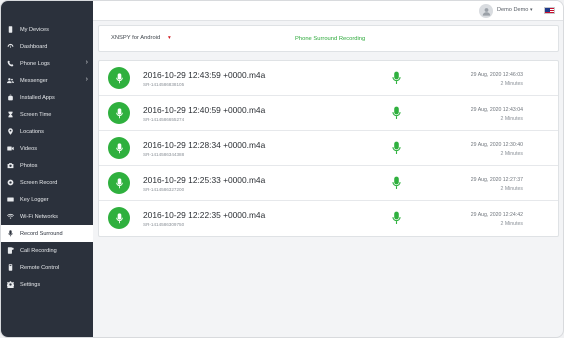 The image size is (564, 338). What do you see at coordinates (30, 284) in the screenshot?
I see `sidebar-item-label: Settings` at bounding box center [30, 284].